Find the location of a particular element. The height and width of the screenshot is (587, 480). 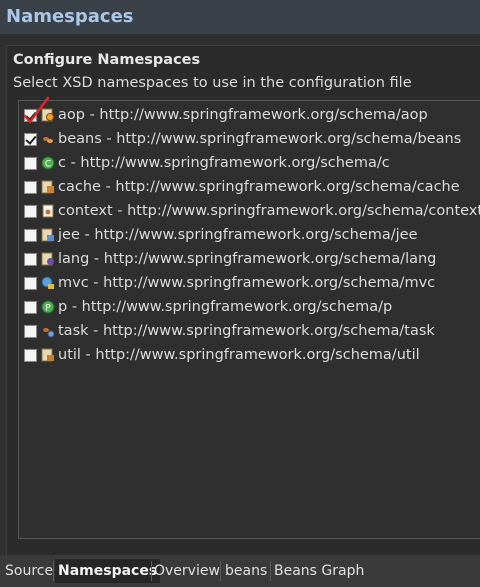

tab-namespaces: Namespaces is located at coordinates (108, 571).